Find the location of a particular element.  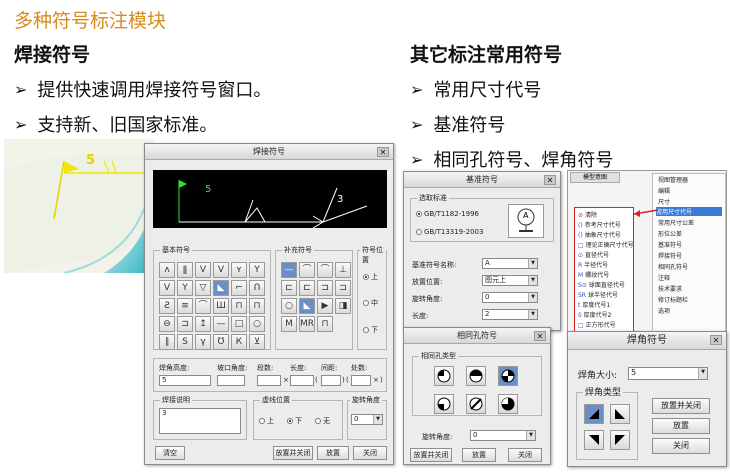

menu-item: 编辑 is located at coordinates (664, 190).